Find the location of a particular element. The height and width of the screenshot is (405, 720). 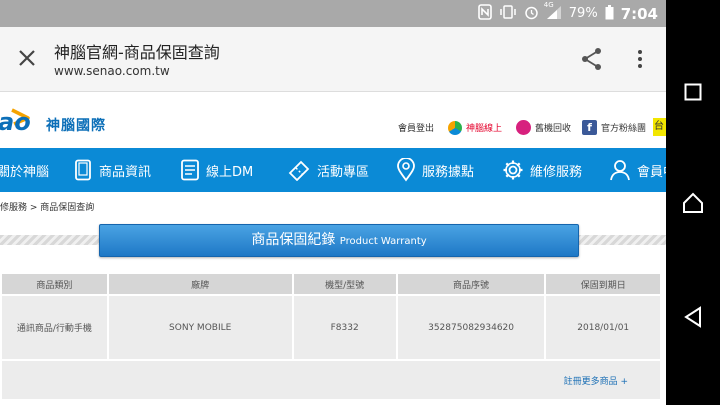

back-triangle-icon is located at coordinates (692, 317).